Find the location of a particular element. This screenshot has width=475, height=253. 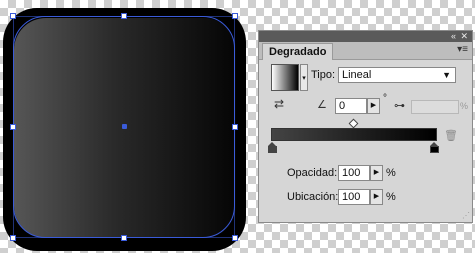

angle-icon: ∠ is located at coordinates (322, 105).